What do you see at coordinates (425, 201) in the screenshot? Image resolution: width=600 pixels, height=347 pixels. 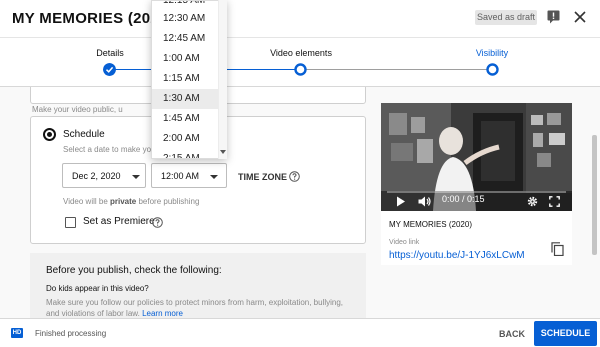 I see `volume-icon` at bounding box center [425, 201].